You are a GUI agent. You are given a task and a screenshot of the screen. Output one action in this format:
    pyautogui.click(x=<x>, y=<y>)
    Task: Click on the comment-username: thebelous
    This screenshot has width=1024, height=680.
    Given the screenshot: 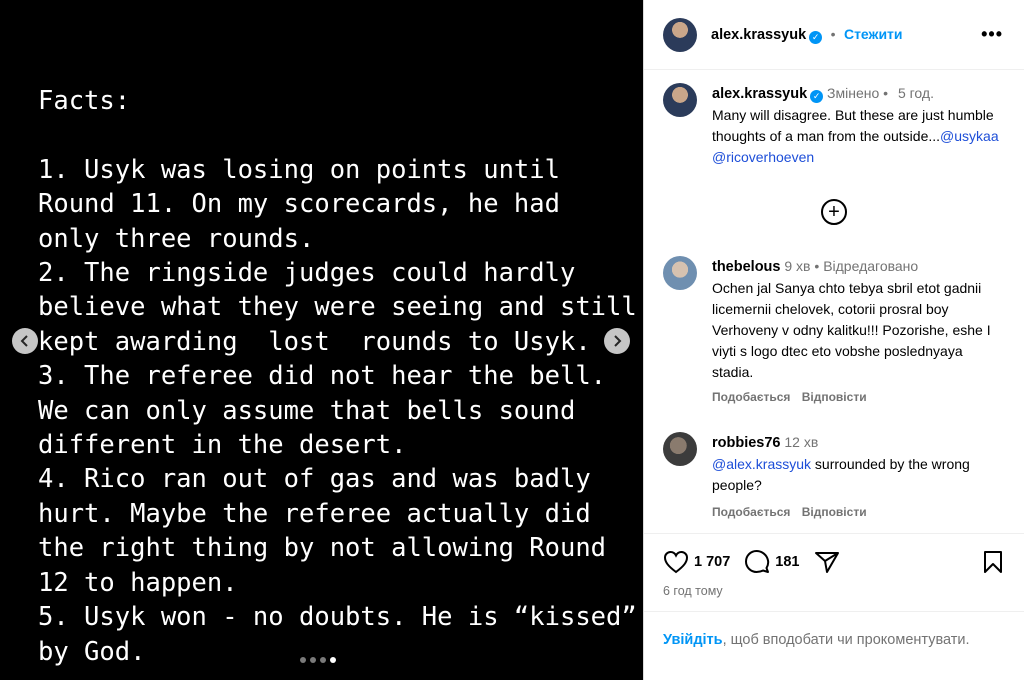 What is the action you would take?
    pyautogui.click(x=746, y=267)
    